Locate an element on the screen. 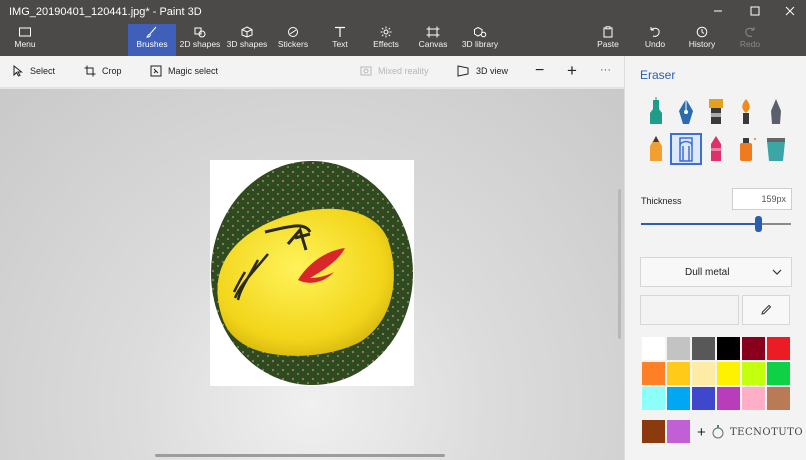  add-color-button: + is located at coordinates (701, 432).